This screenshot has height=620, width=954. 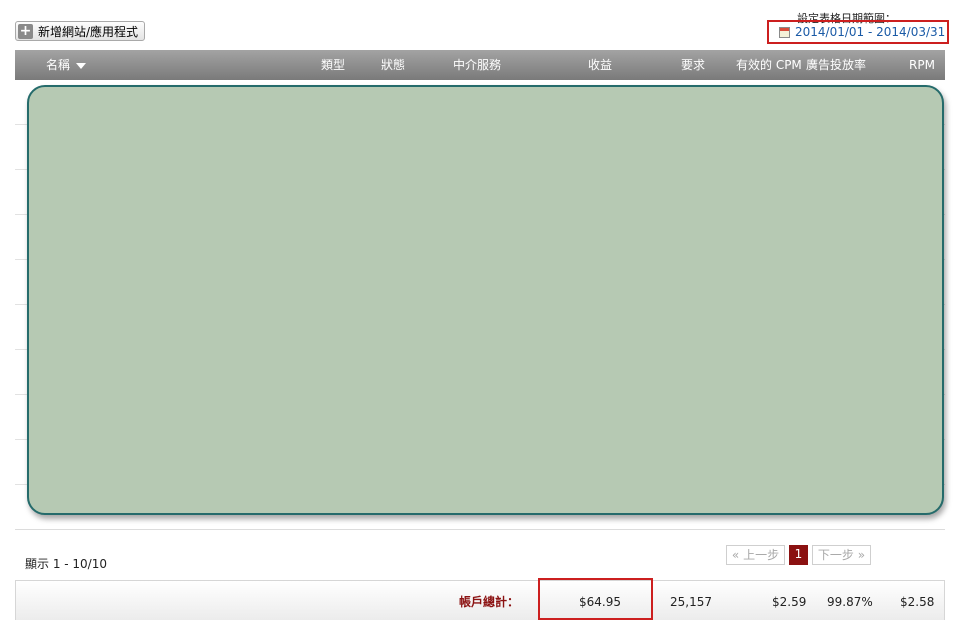 What do you see at coordinates (755, 555) in the screenshot?
I see `pagination-prev-button: « 上一步` at bounding box center [755, 555].